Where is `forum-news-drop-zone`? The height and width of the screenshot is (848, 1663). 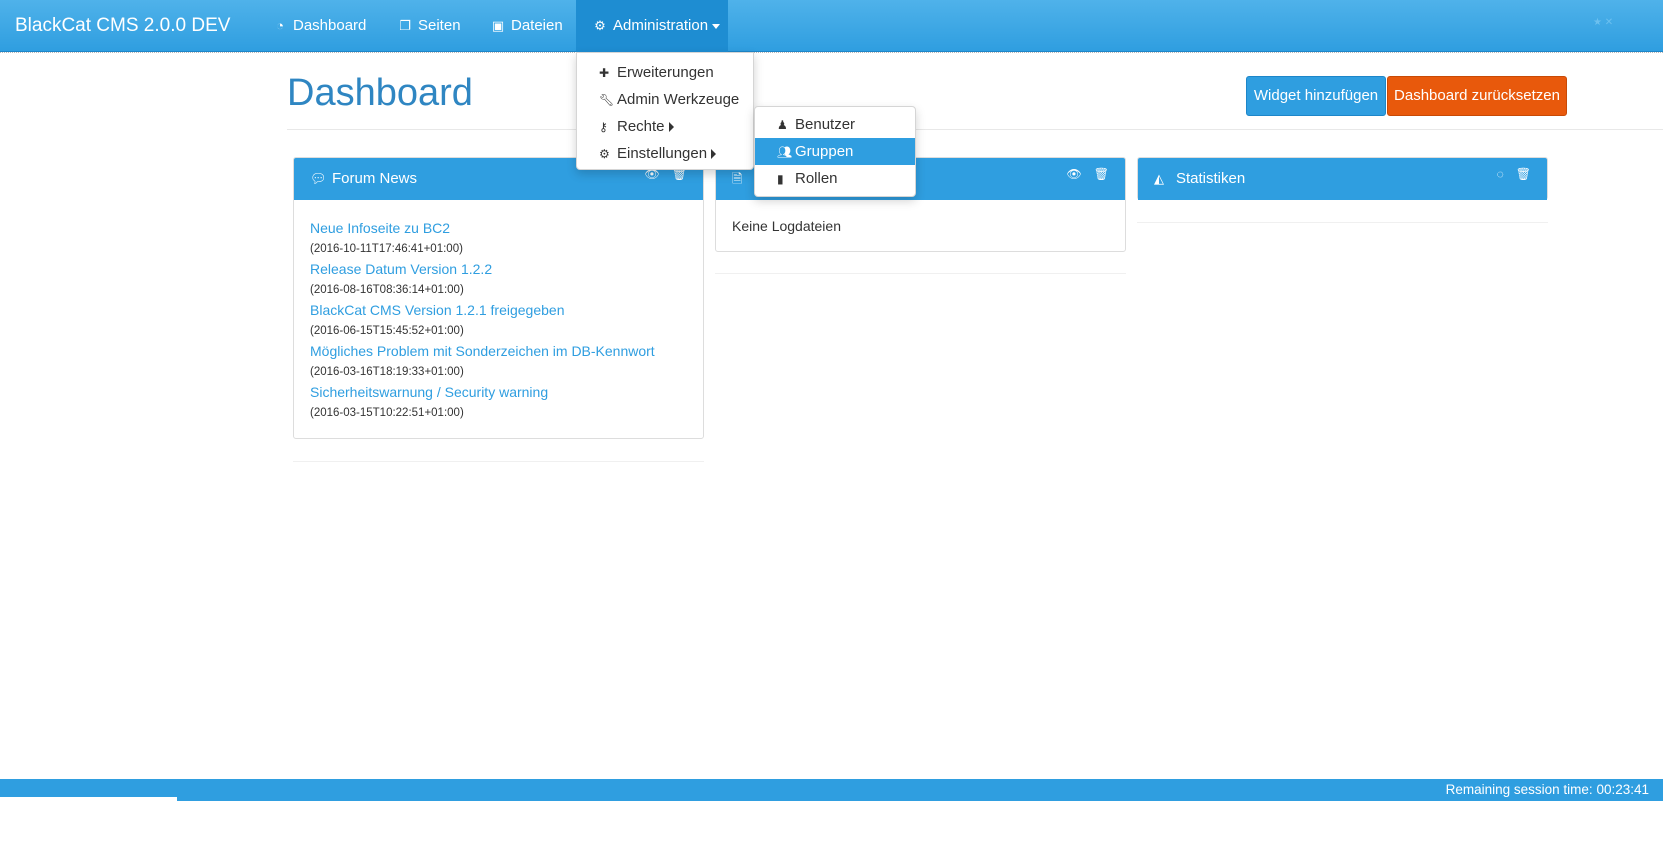 forum-news-drop-zone is located at coordinates (498, 461).